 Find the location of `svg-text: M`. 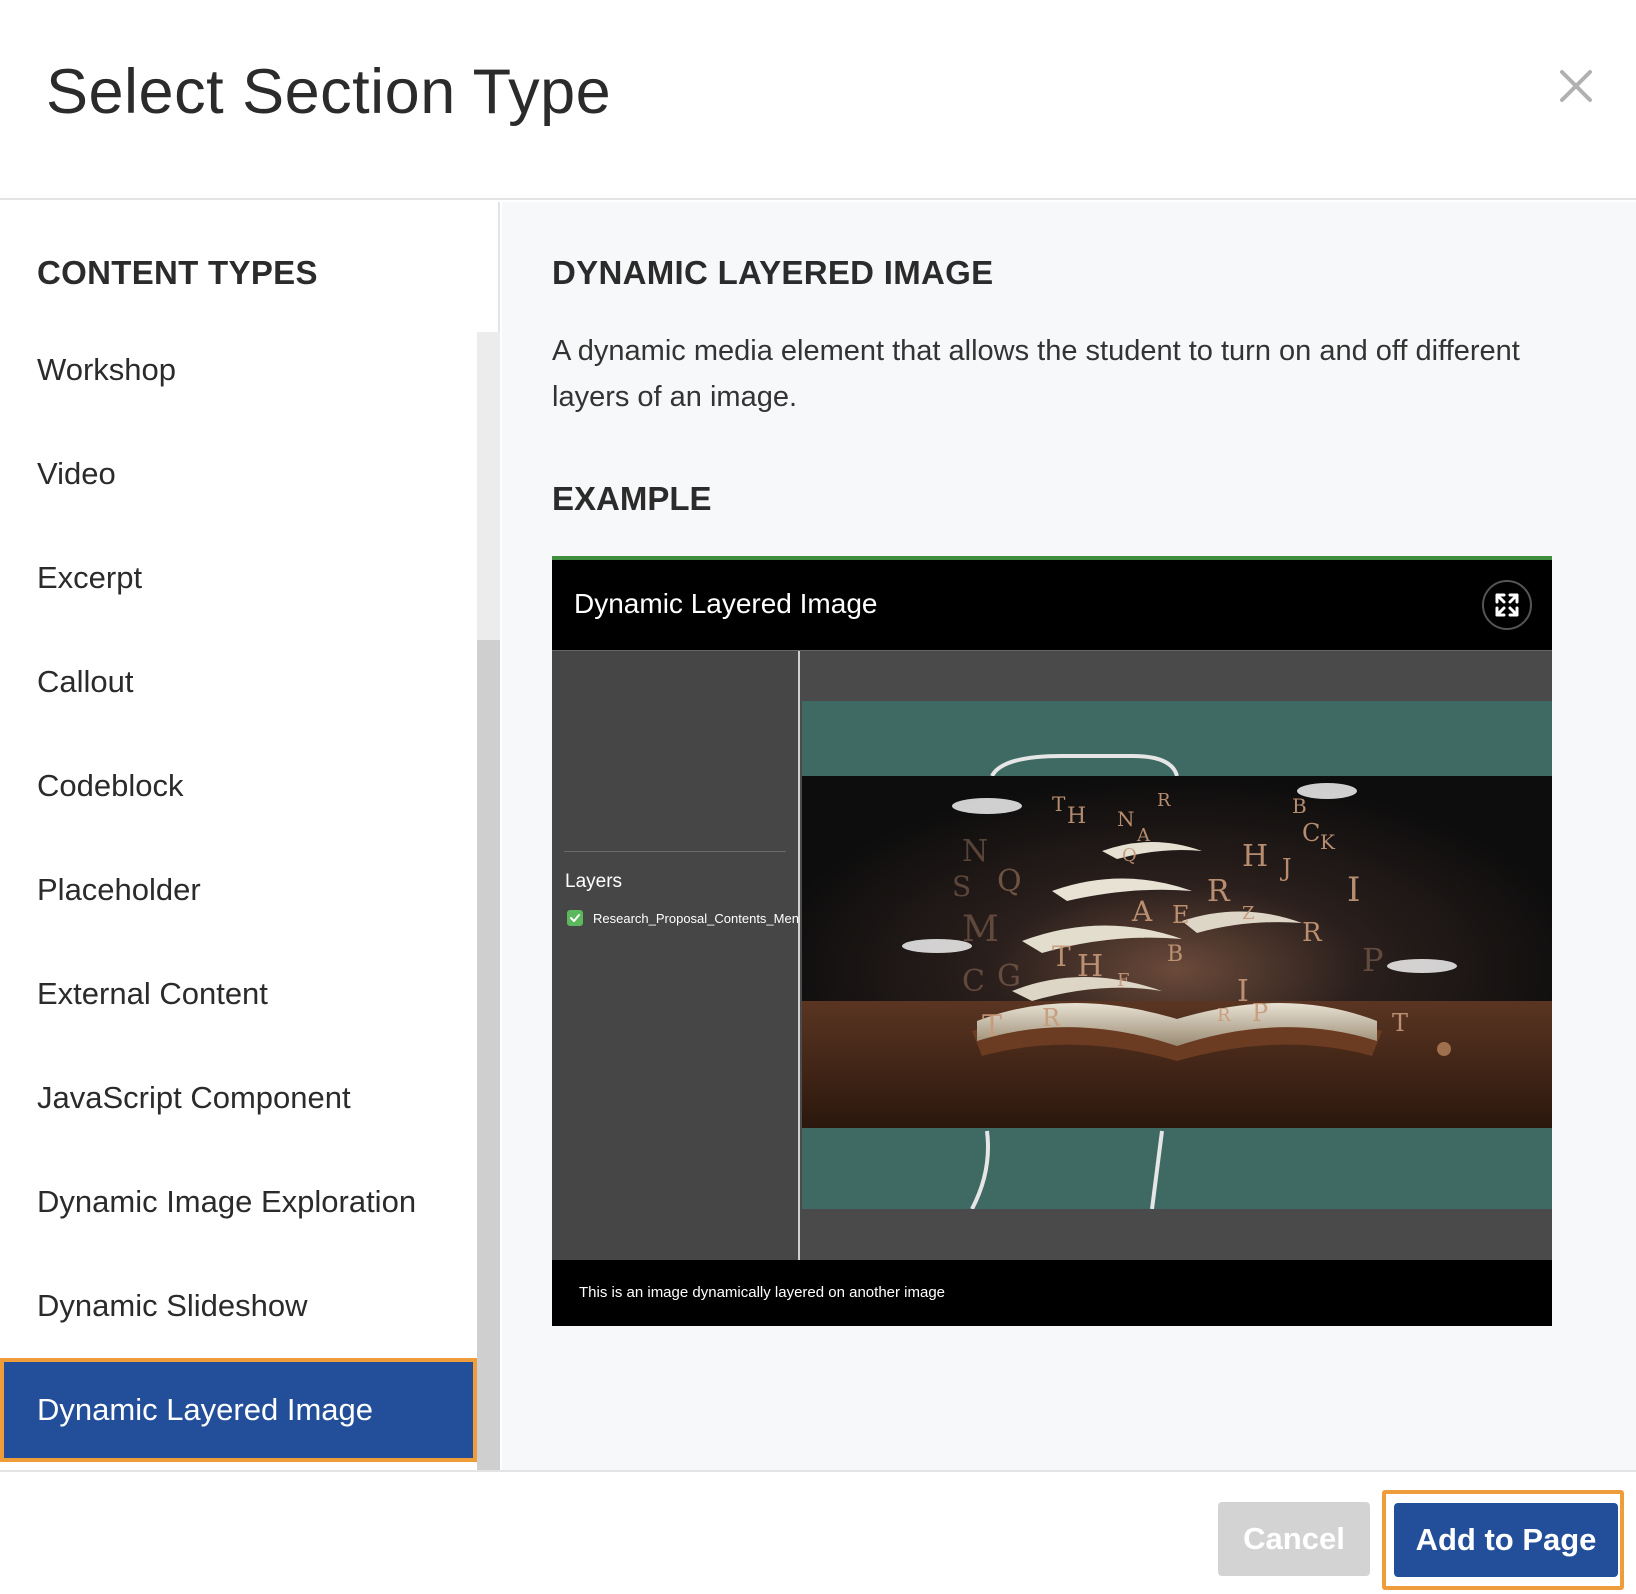

svg-text: M is located at coordinates (980, 929).